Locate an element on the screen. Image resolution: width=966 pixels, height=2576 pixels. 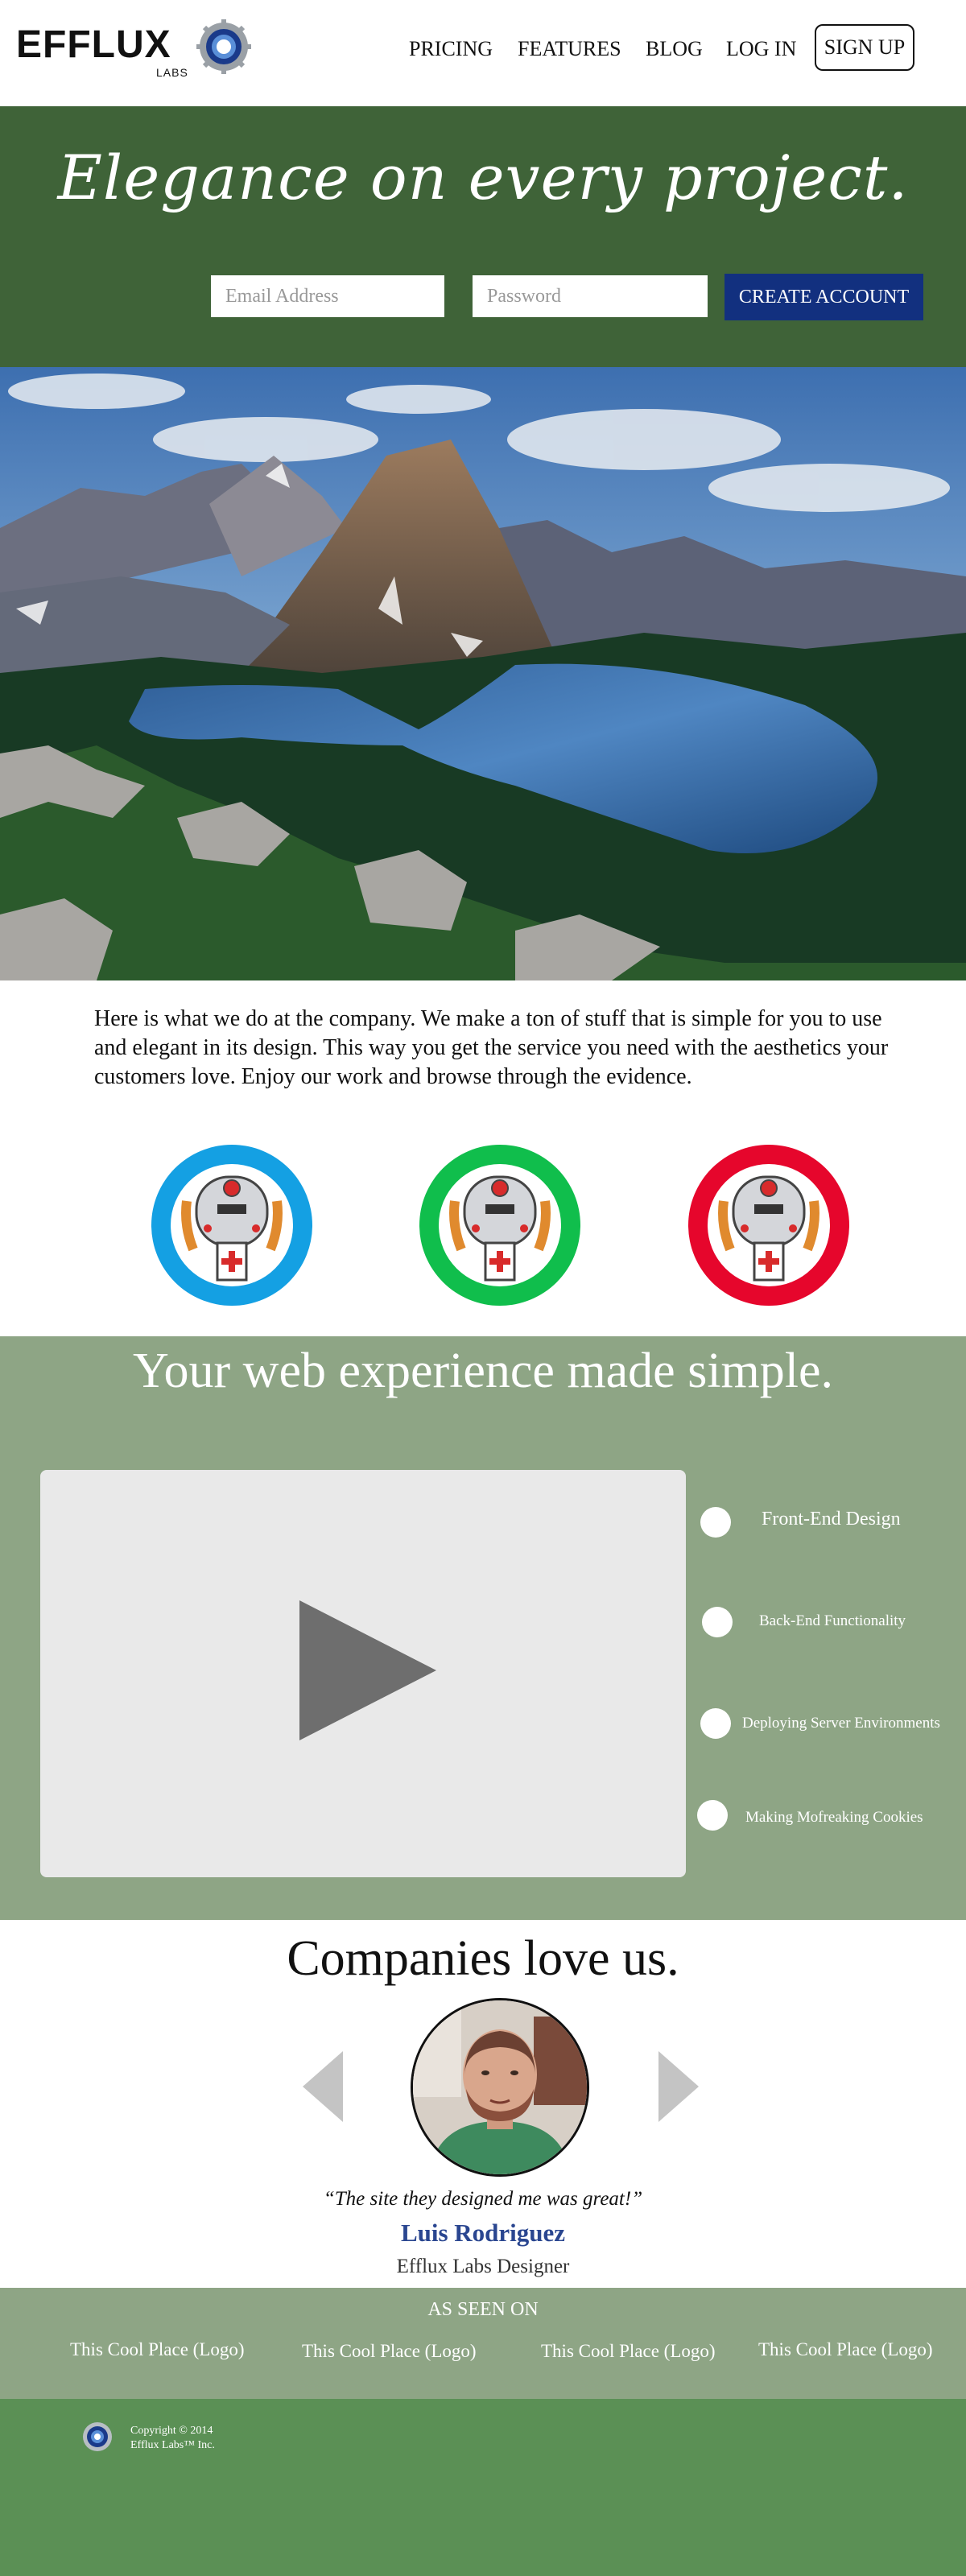
avatar is located at coordinates (500, 2087).